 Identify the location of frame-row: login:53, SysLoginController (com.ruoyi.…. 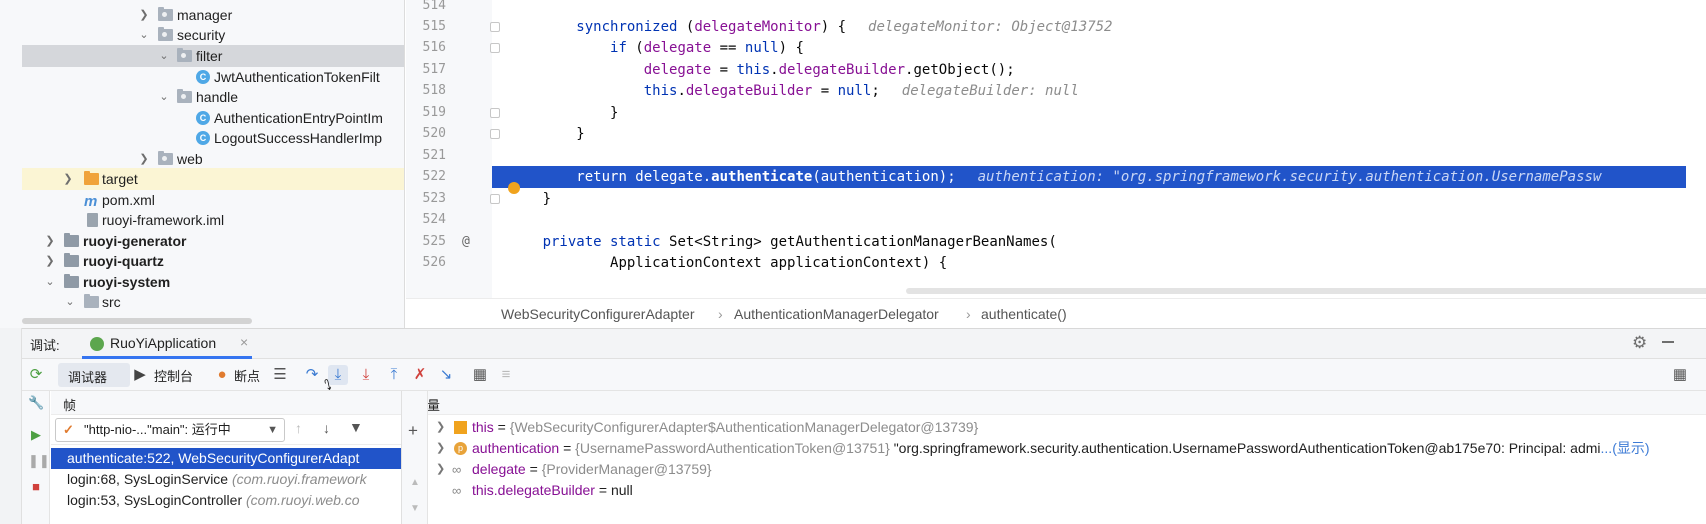
(226, 500).